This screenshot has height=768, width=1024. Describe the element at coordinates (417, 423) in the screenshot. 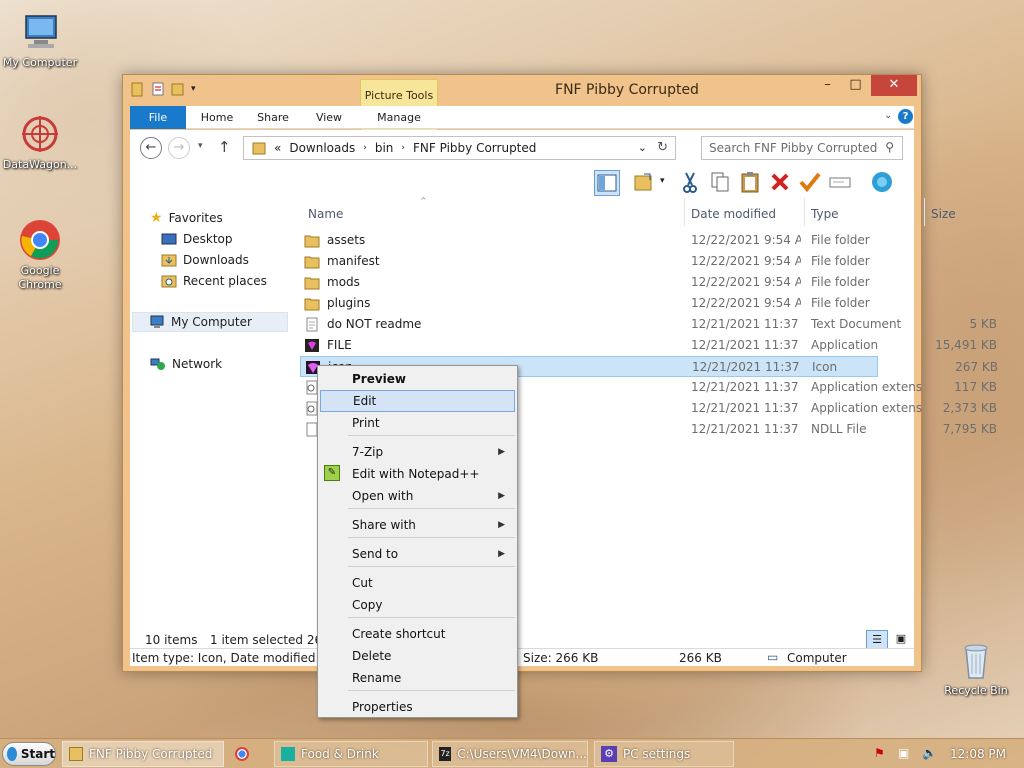

I see `menu-item-print: Print` at that location.